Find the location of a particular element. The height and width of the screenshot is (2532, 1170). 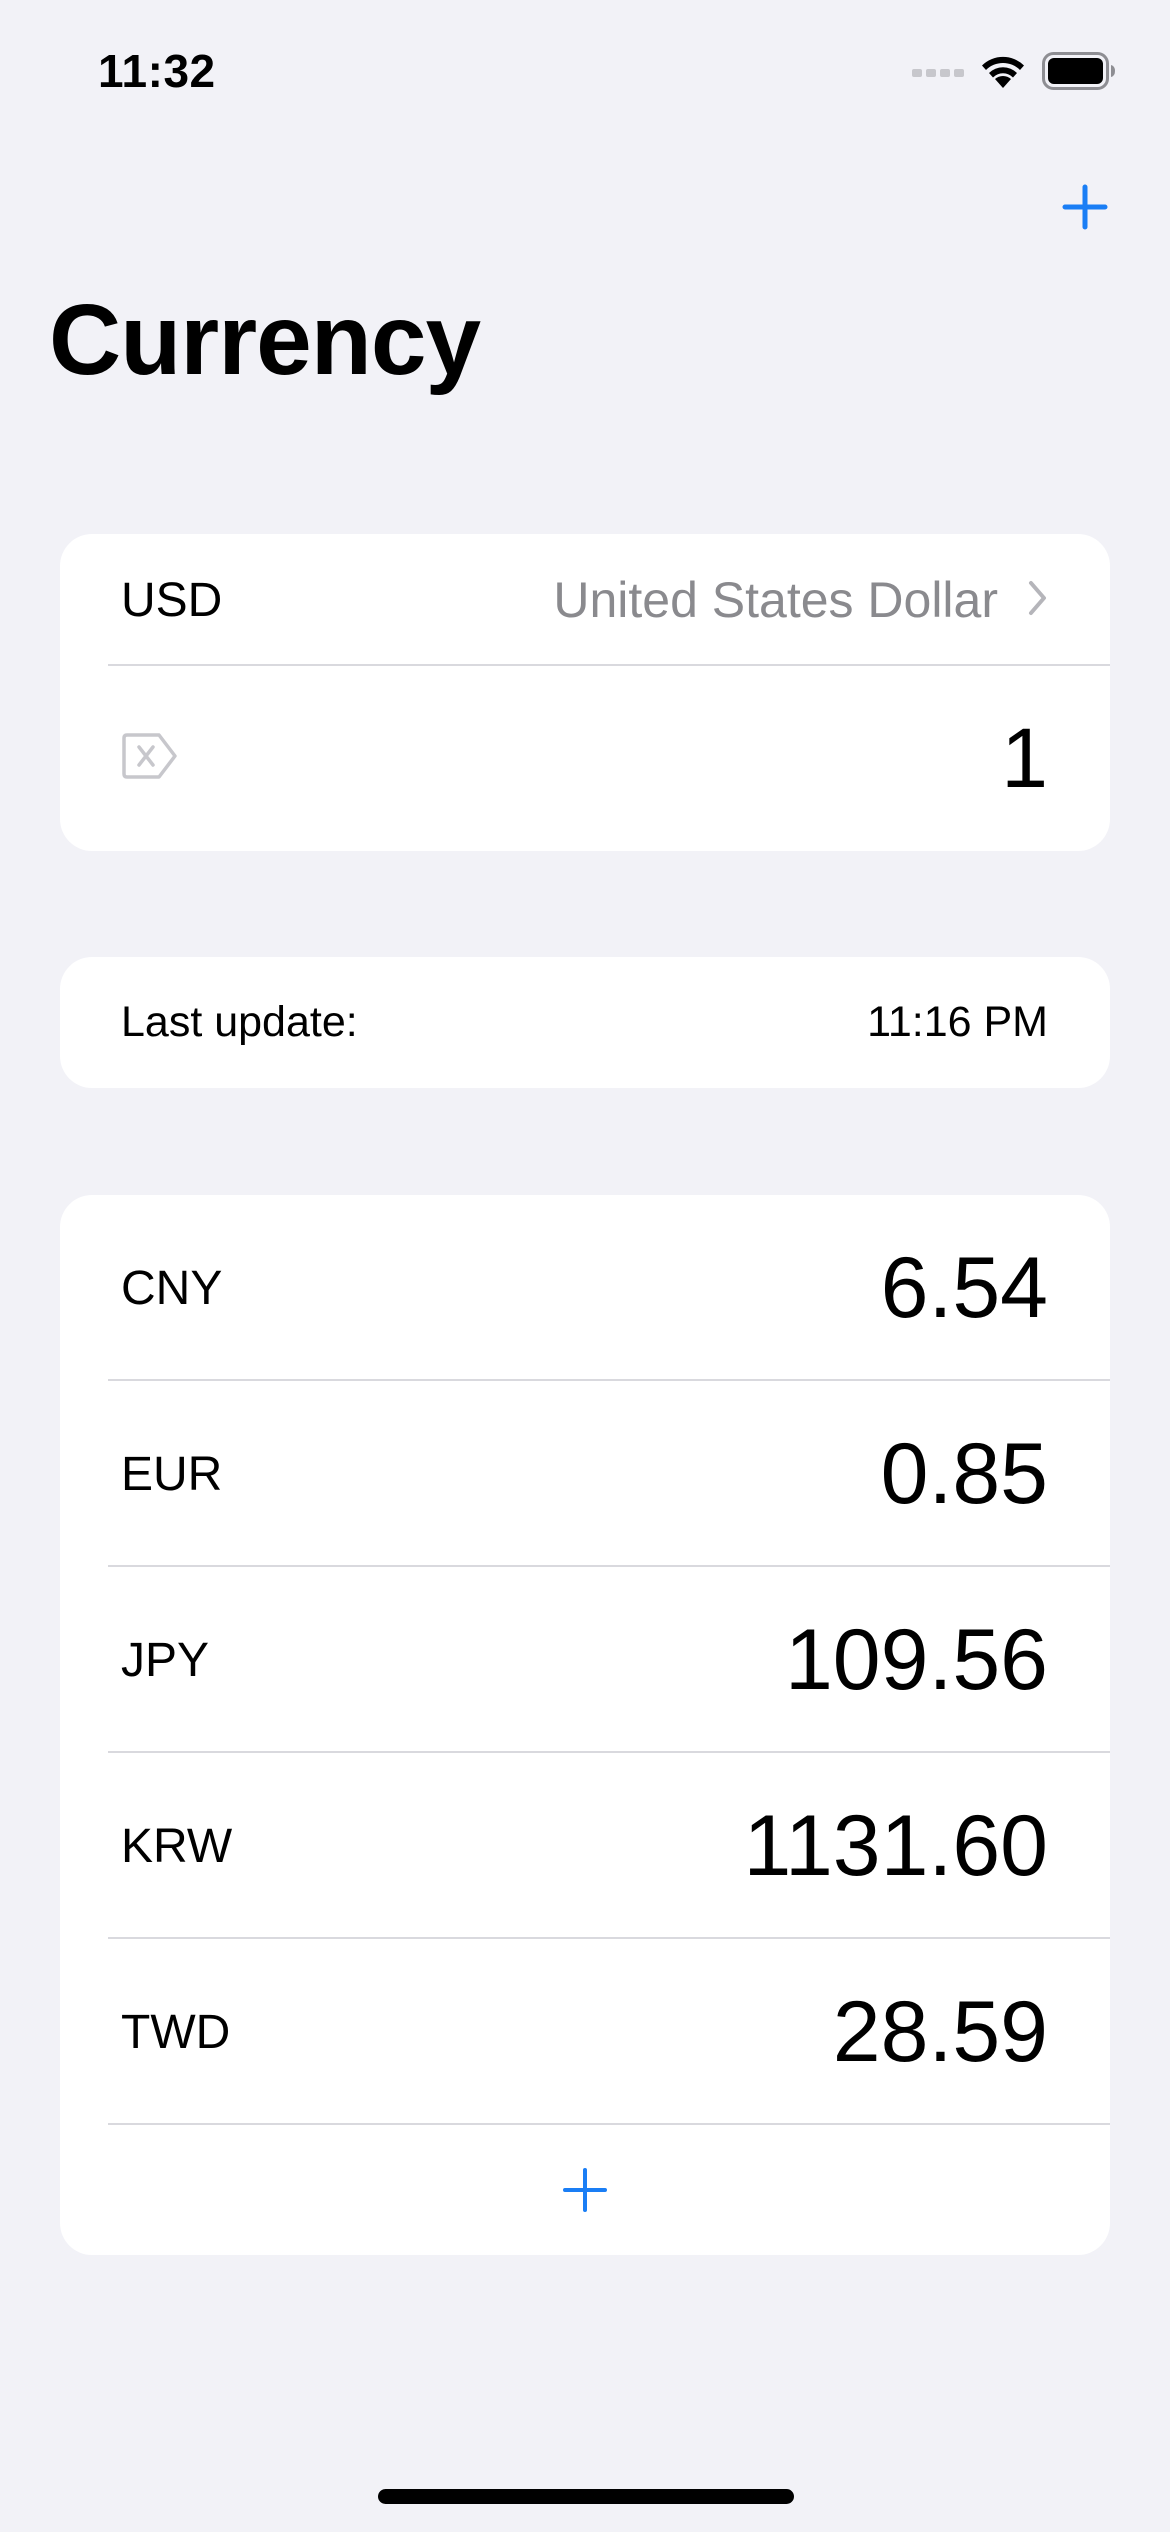

rate-code: EUR is located at coordinates (172, 1474).